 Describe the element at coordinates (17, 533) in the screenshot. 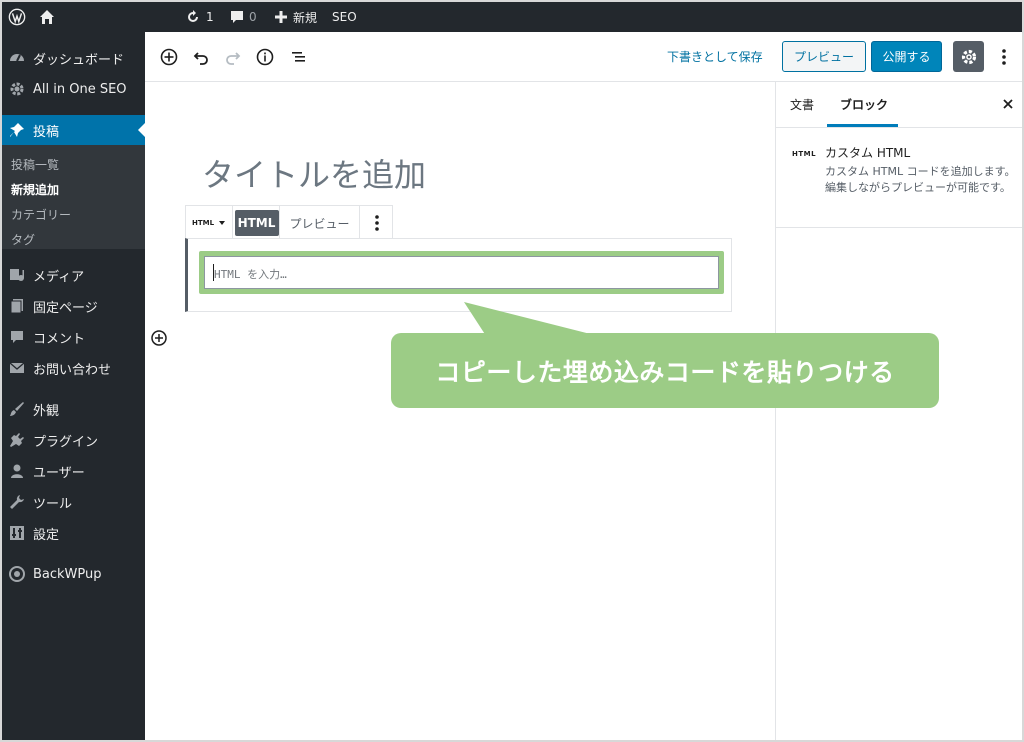

I see `settings-icon` at that location.